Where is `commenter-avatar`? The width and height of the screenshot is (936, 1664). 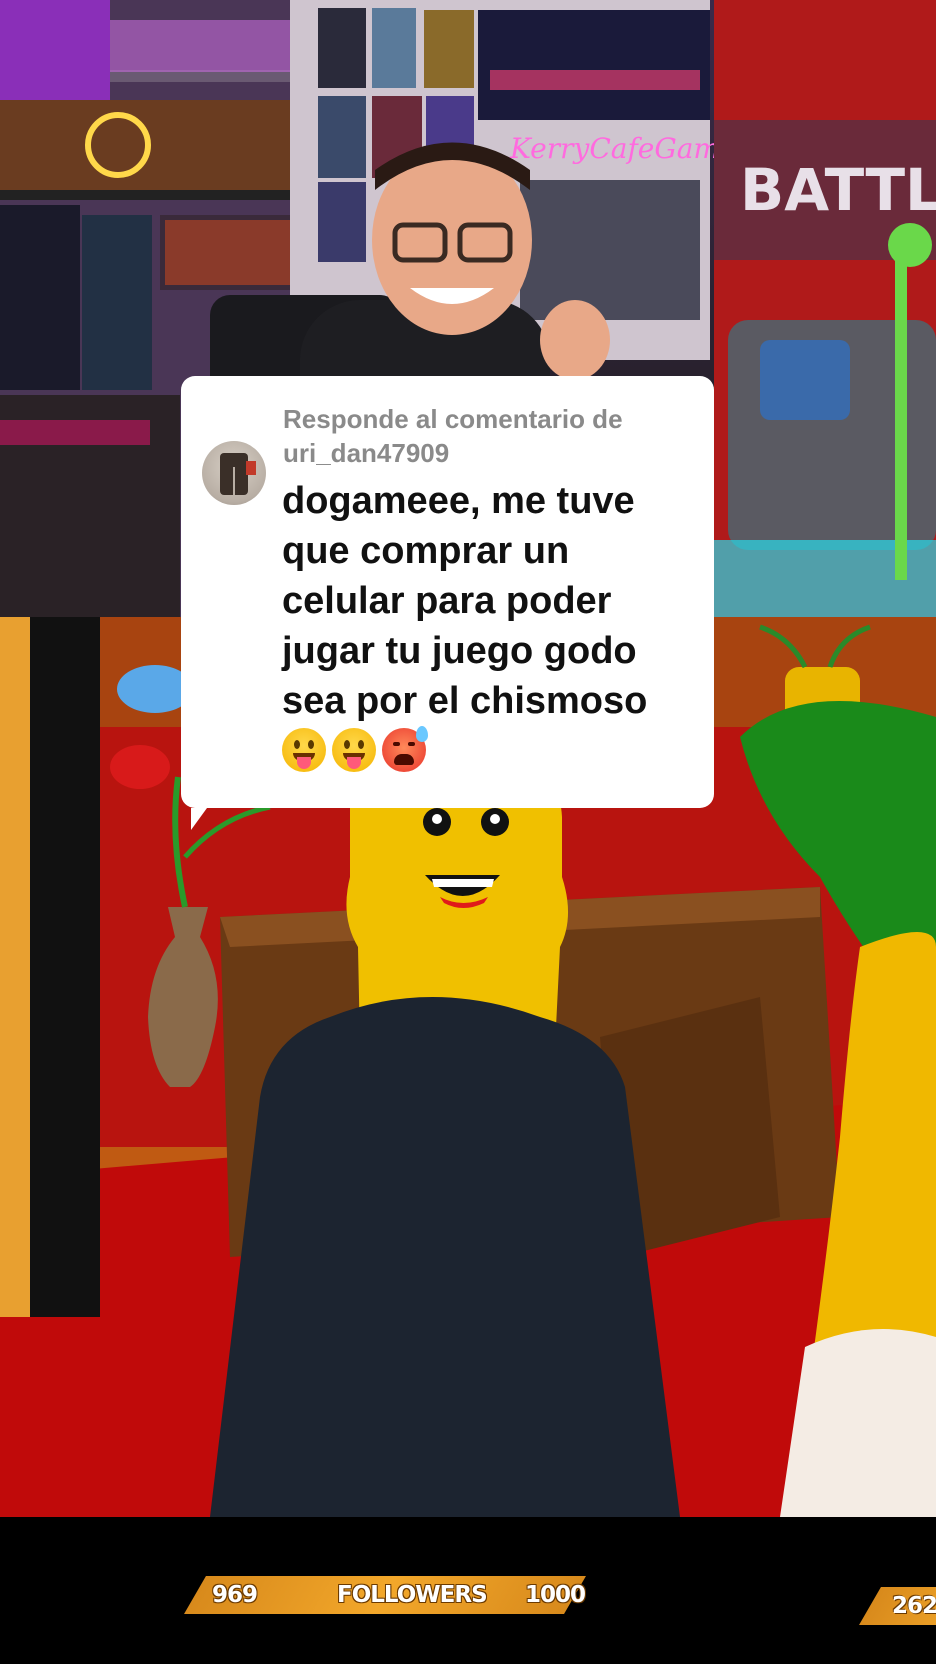 commenter-avatar is located at coordinates (234, 473).